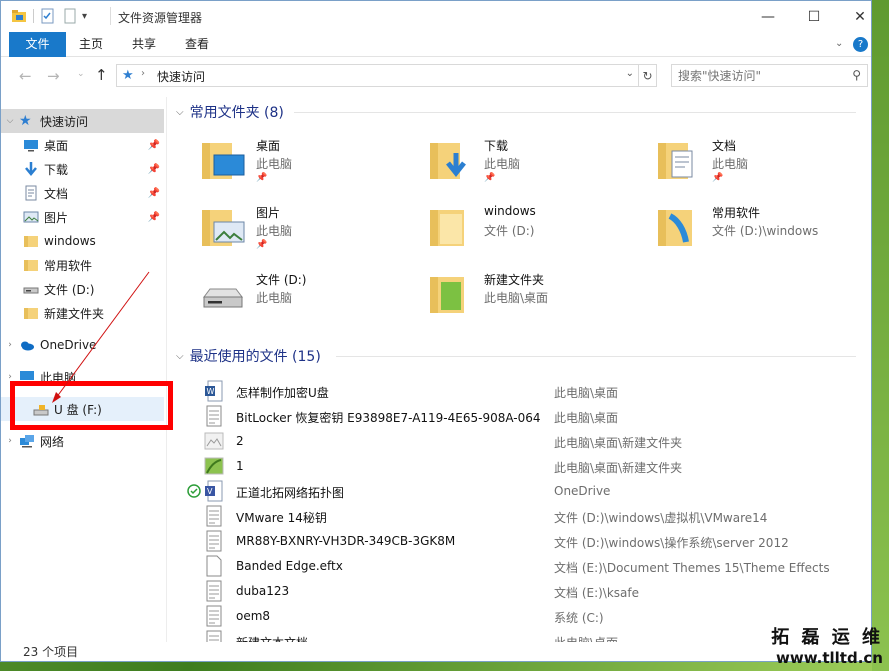 The width and height of the screenshot is (889, 671). Describe the element at coordinates (377, 75) in the screenshot. I see `address-bar: ★ › 快速访问 ⌄` at that location.